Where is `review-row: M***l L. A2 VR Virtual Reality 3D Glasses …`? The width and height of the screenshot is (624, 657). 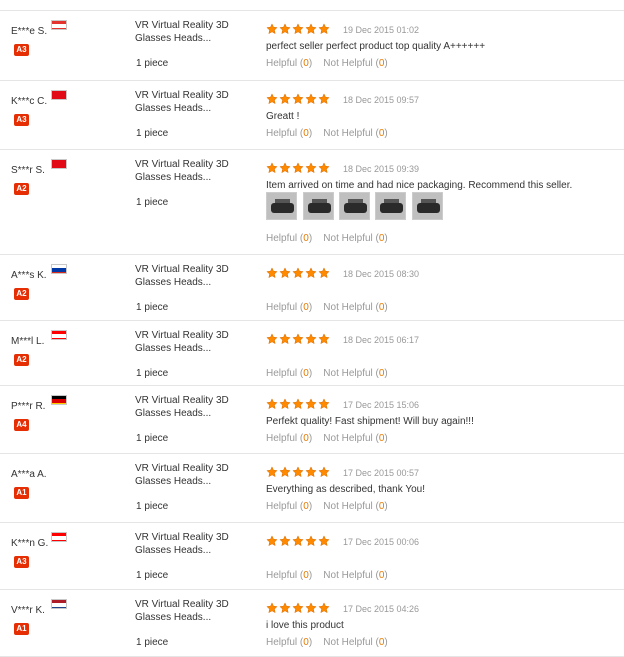 review-row: M***l L. A2 VR Virtual Reality 3D Glasses … is located at coordinates (312, 353).